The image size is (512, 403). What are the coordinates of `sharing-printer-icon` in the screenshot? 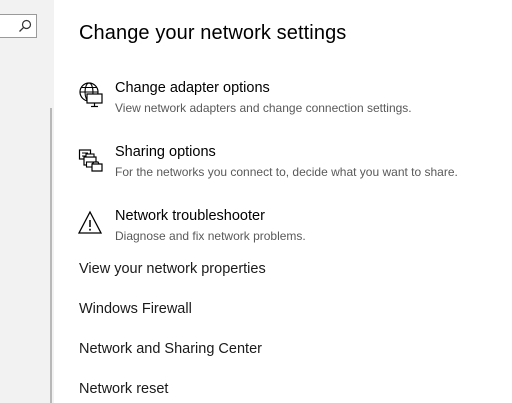 It's located at (90, 160).